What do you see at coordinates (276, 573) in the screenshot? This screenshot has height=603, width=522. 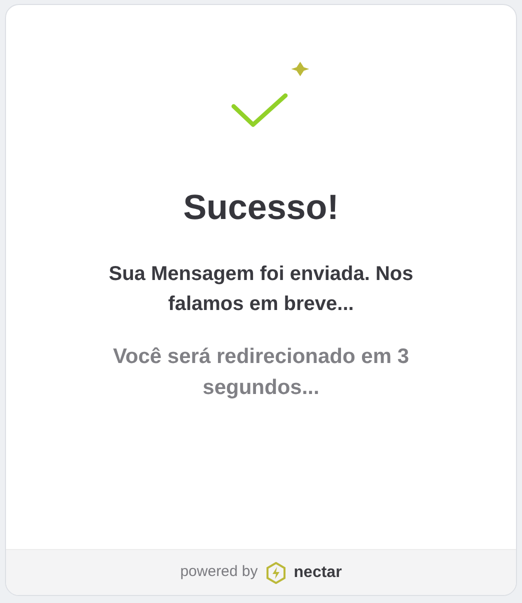 I see `hexagon-bolt-icon` at bounding box center [276, 573].